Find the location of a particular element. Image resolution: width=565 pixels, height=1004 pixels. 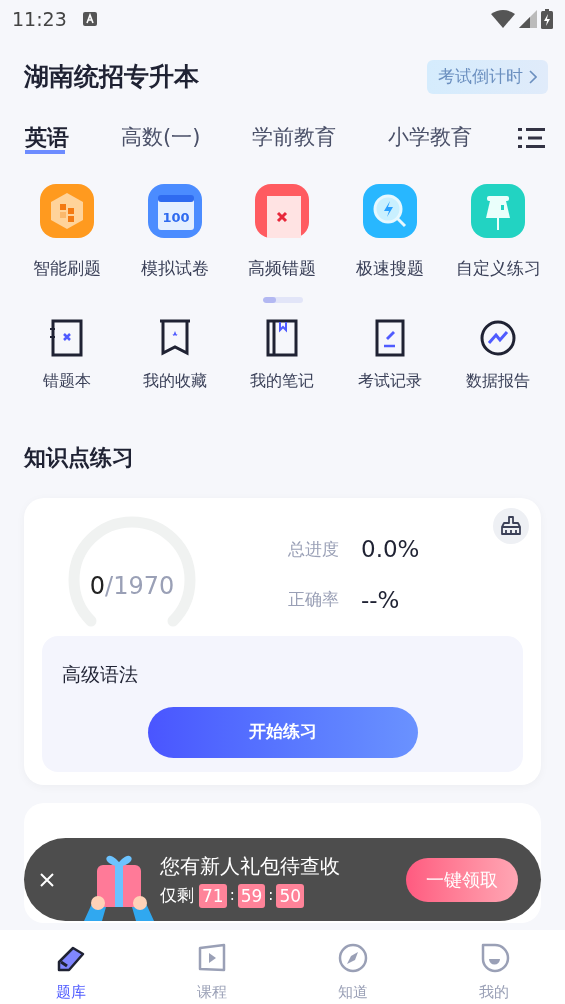

broom-icon is located at coordinates (511, 526).